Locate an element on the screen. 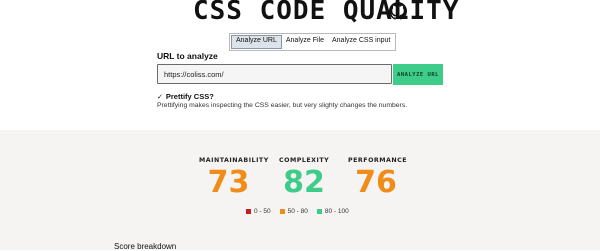  legend-label: 50 - 80 is located at coordinates (297, 211).